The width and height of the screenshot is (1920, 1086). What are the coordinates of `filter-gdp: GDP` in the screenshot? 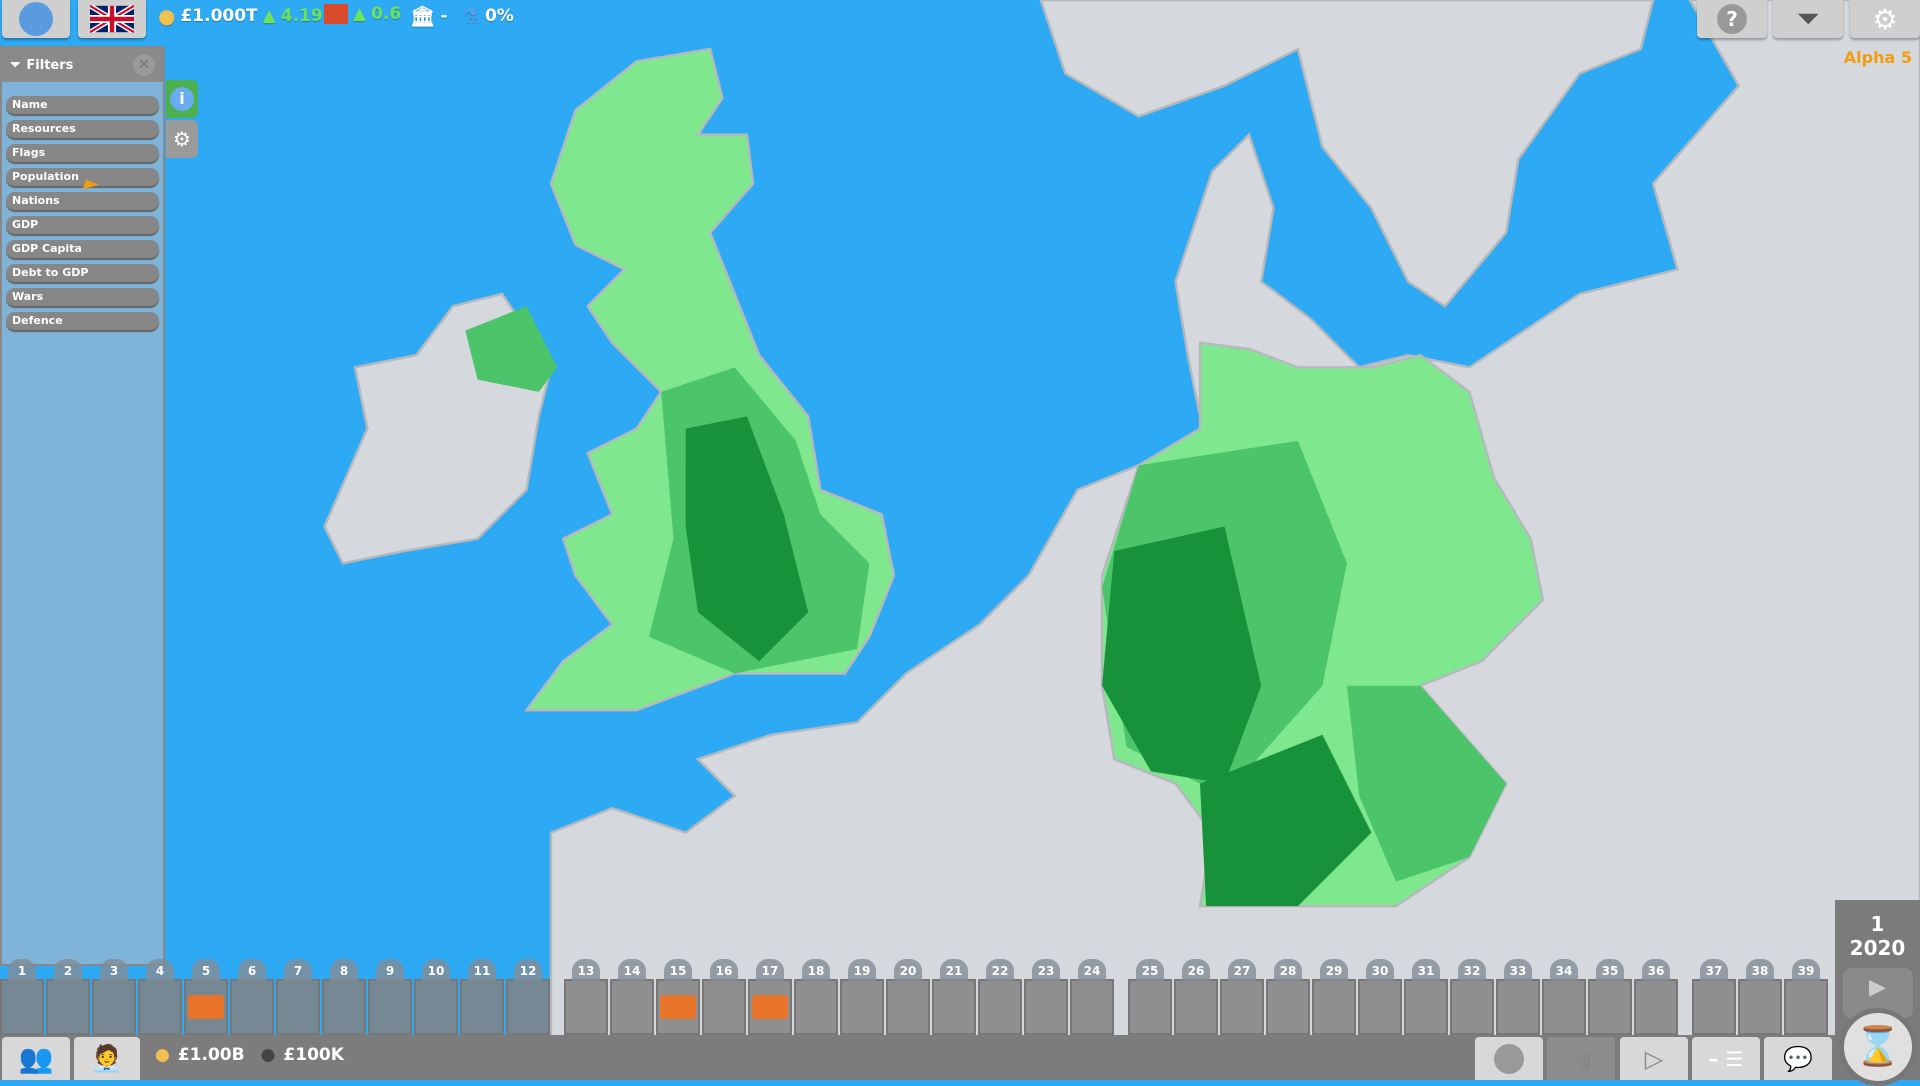 It's located at (82, 225).